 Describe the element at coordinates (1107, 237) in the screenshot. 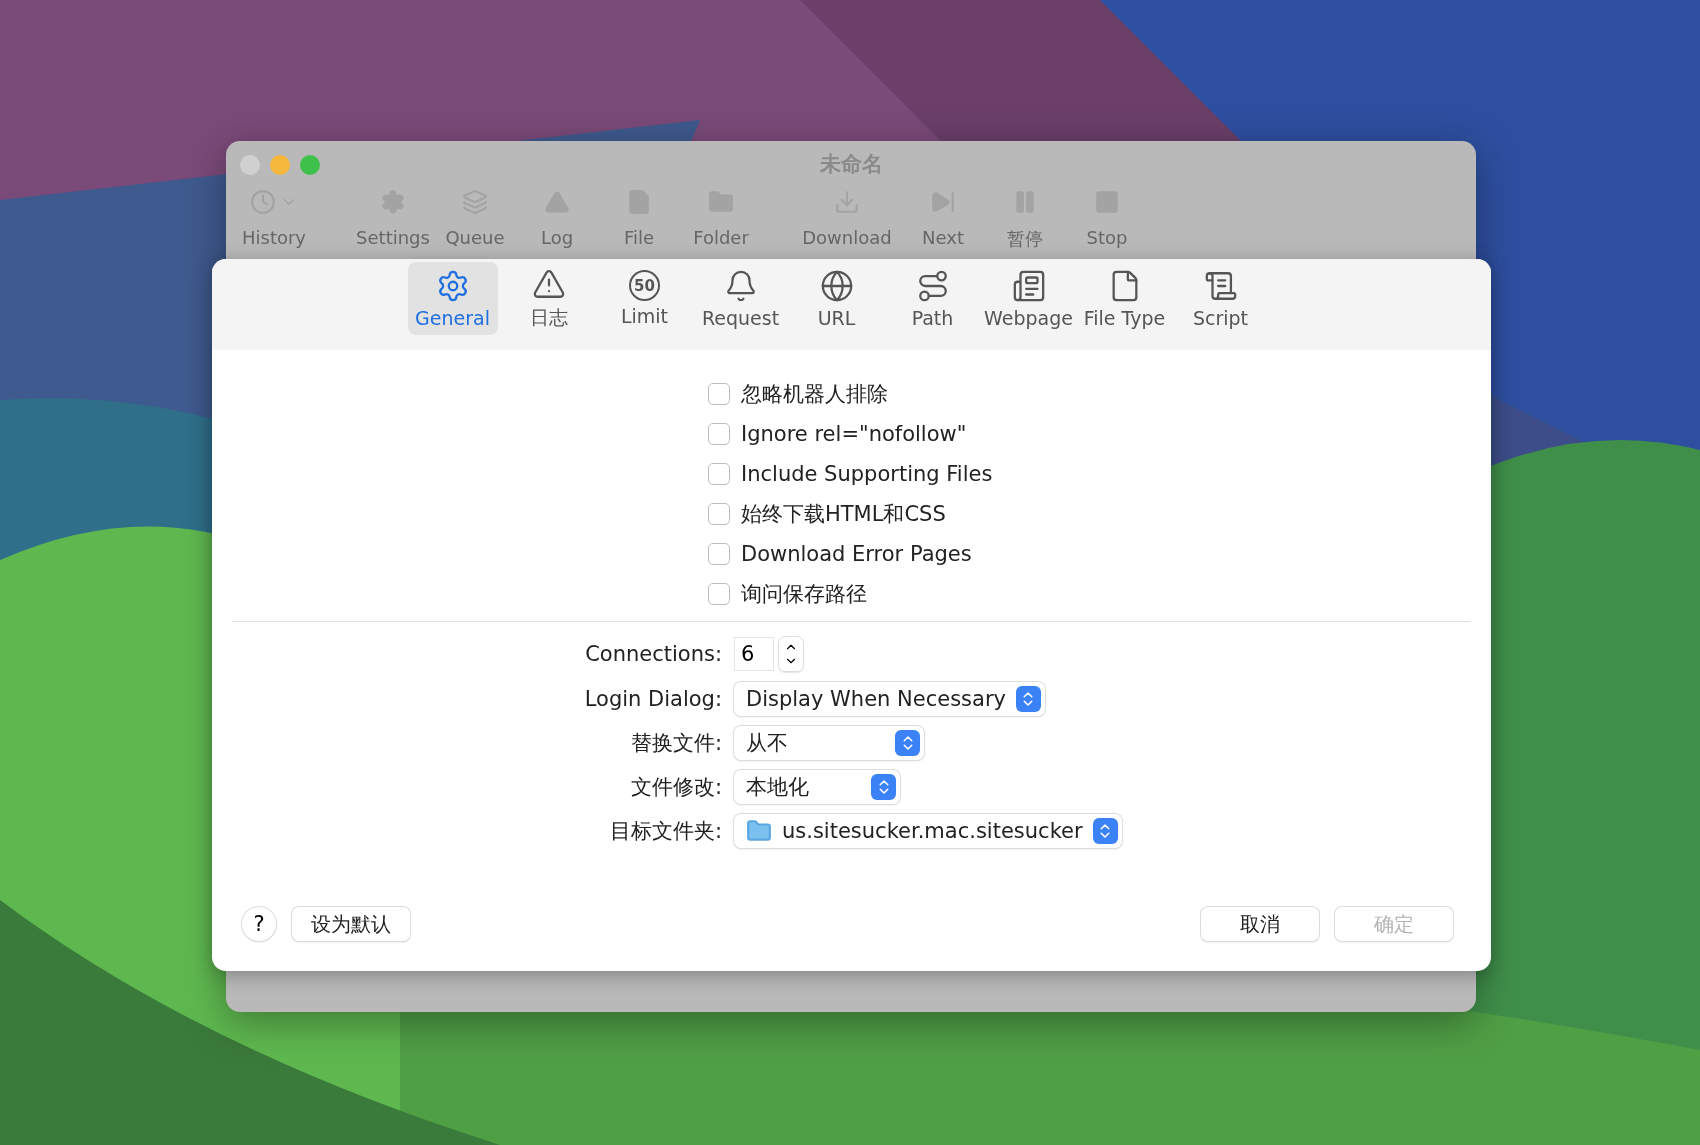

I see `toolbar-label: Stop` at that location.